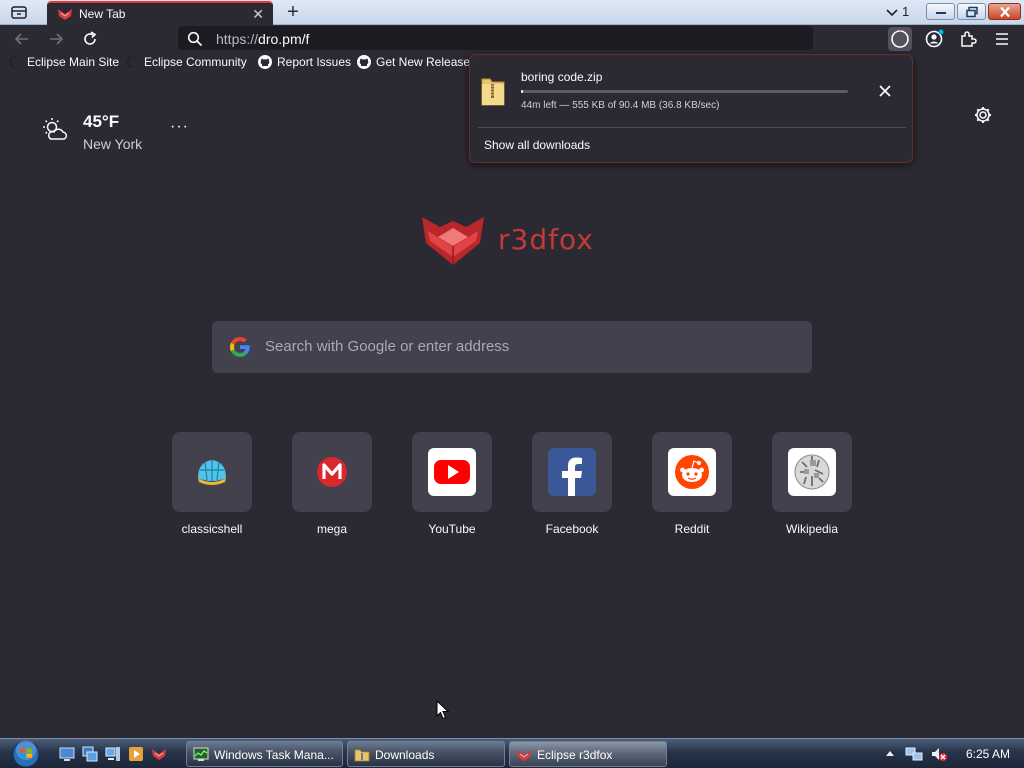 This screenshot has height=768, width=1024. I want to click on eclipse-icon, so click(132, 62).